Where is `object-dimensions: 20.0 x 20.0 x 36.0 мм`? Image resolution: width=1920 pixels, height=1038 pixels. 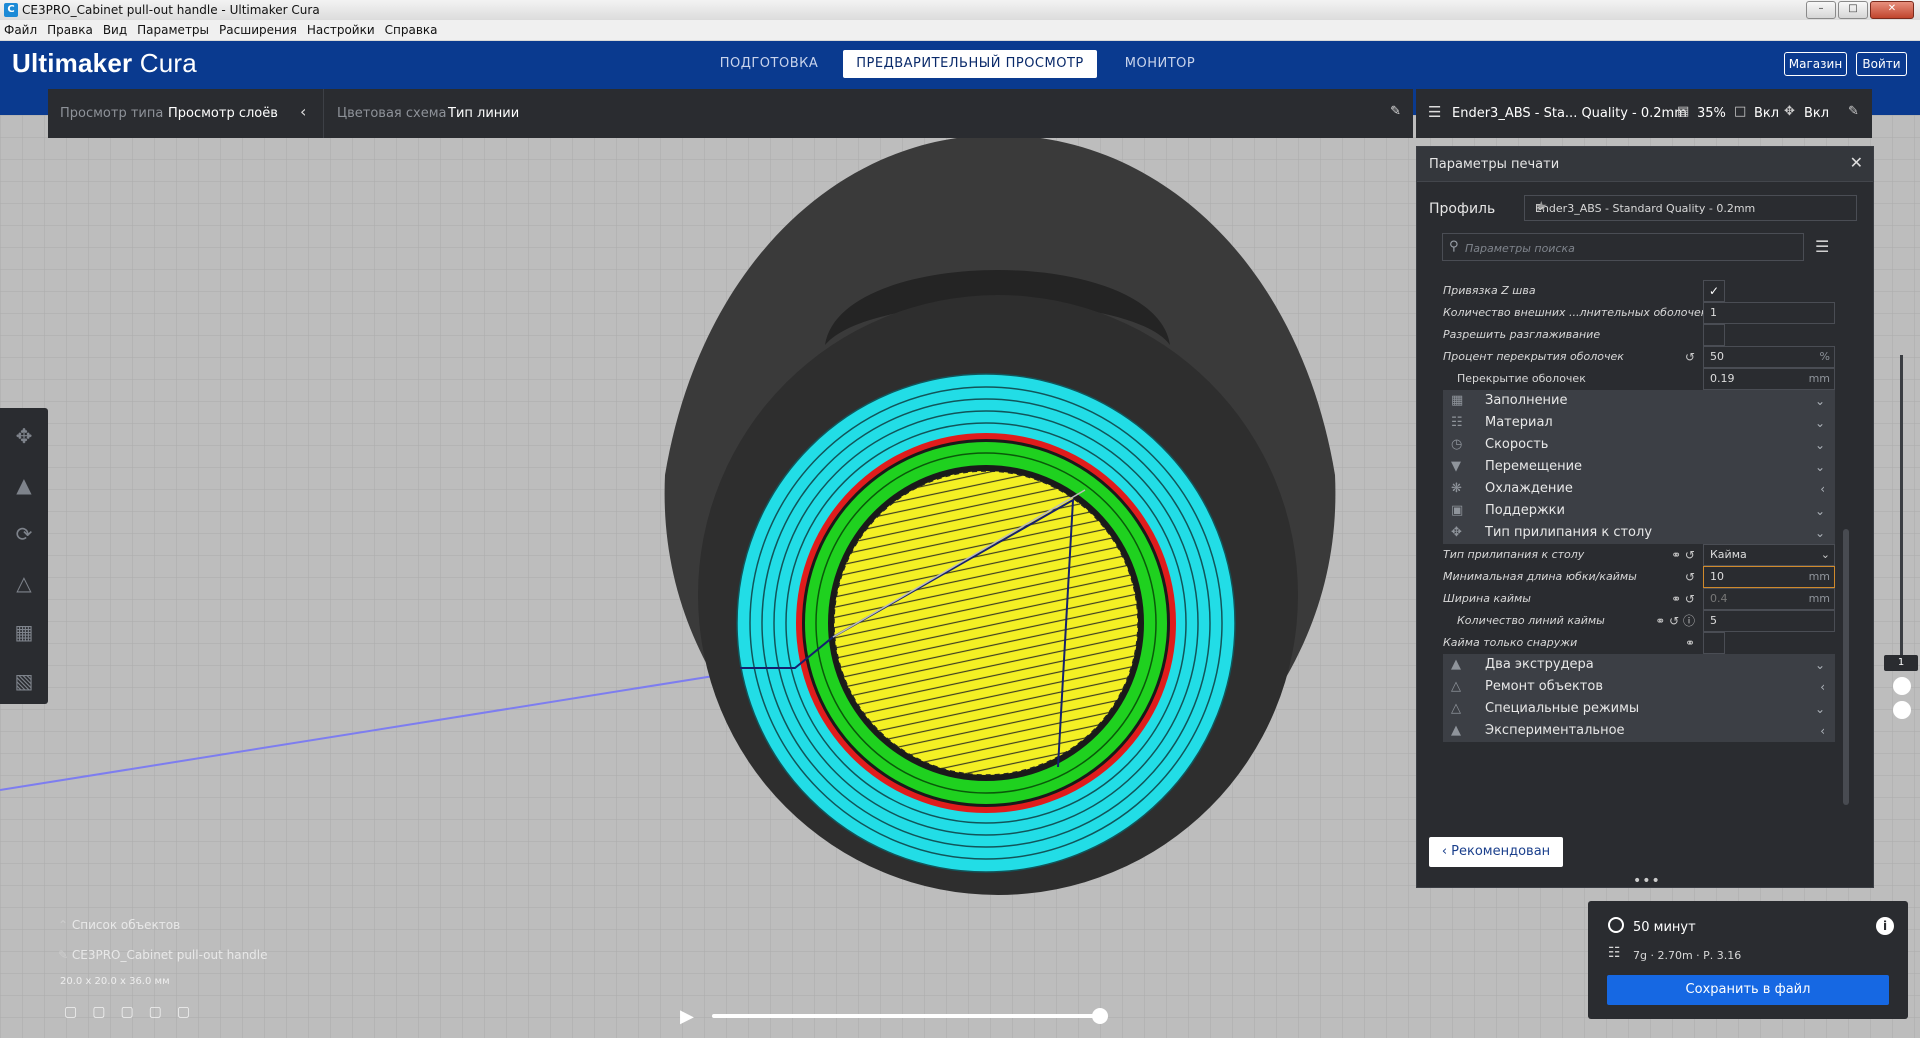 object-dimensions: 20.0 x 20.0 x 36.0 мм is located at coordinates (115, 981).